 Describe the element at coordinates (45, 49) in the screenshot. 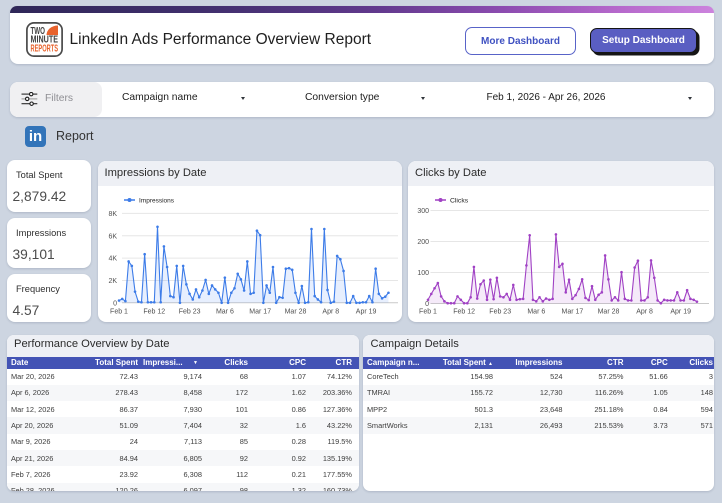

I see `svg-text: REPORTS` at that location.